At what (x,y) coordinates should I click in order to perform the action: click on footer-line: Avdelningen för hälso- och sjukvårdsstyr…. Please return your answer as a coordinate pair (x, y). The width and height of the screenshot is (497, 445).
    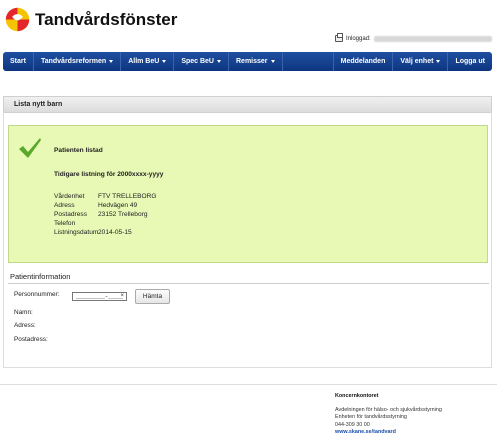
    Looking at the image, I should click on (388, 409).